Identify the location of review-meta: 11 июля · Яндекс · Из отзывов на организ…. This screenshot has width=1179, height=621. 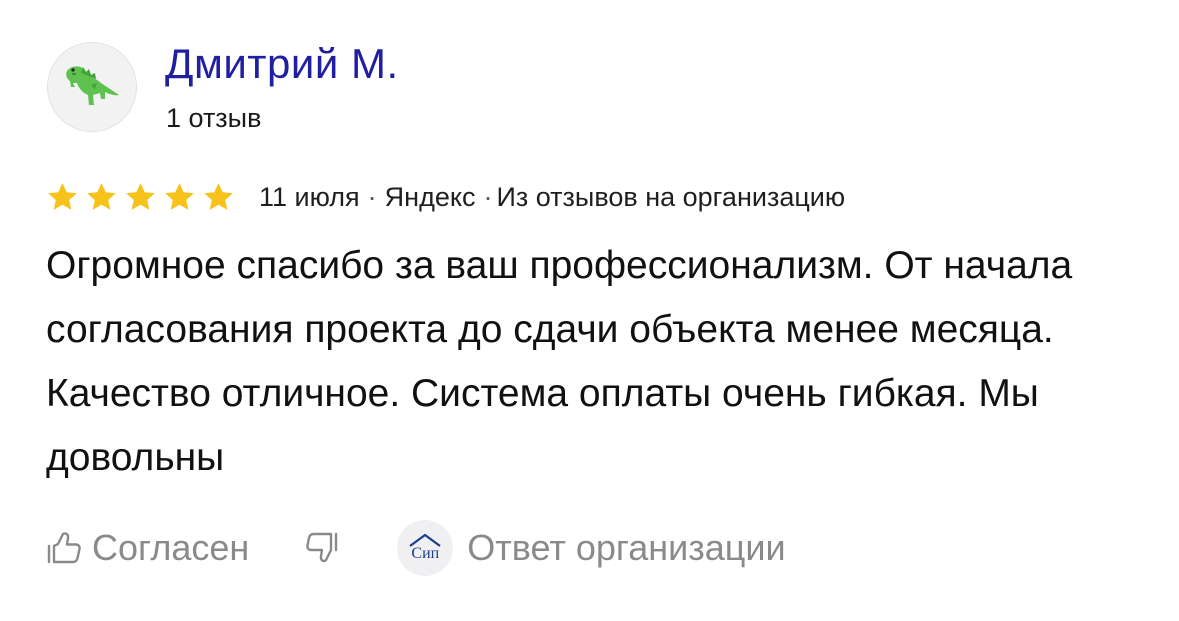
(445, 197).